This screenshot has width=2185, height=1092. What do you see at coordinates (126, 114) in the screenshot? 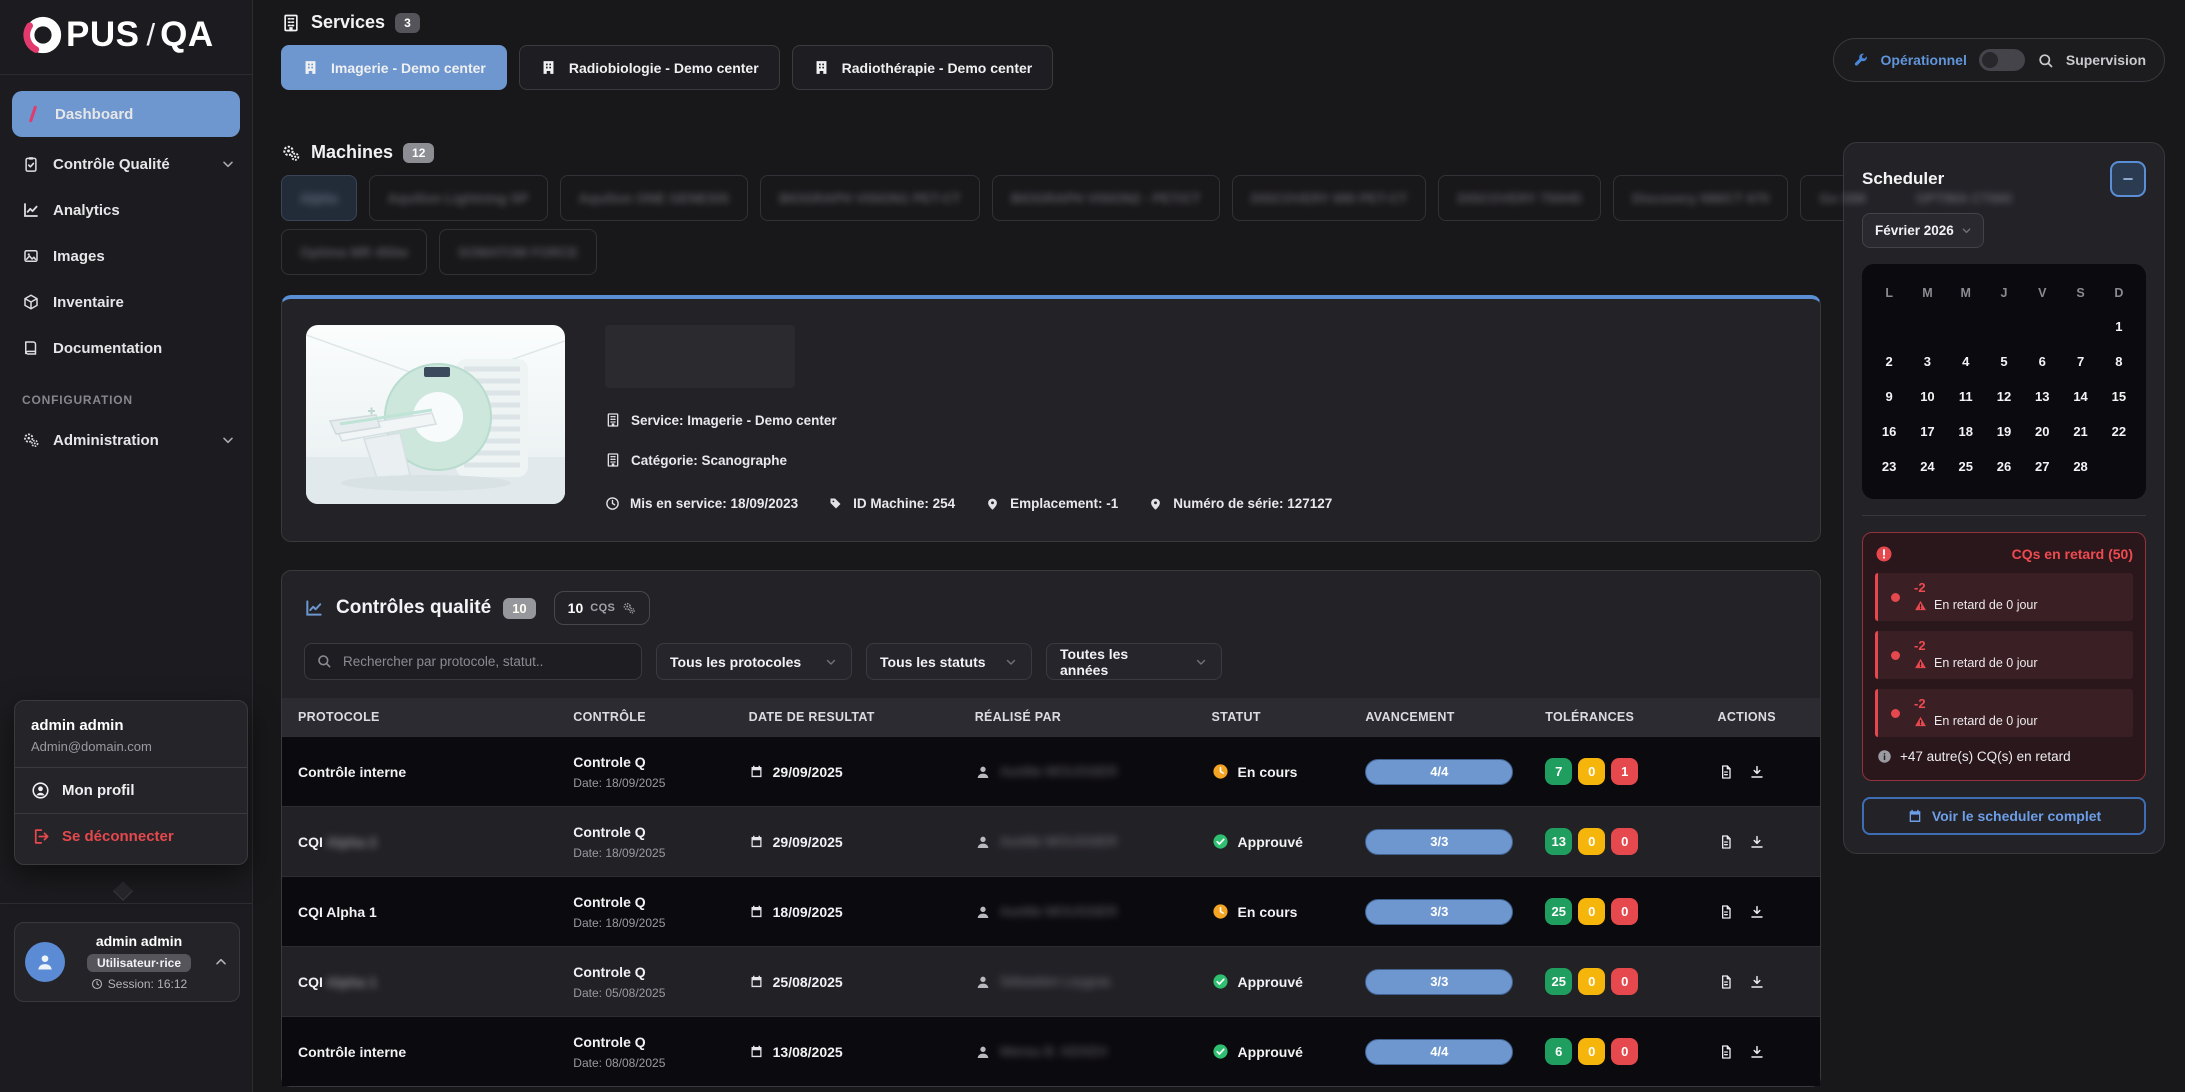
I see `sidebar-item-dashboard: Dashboard` at bounding box center [126, 114].